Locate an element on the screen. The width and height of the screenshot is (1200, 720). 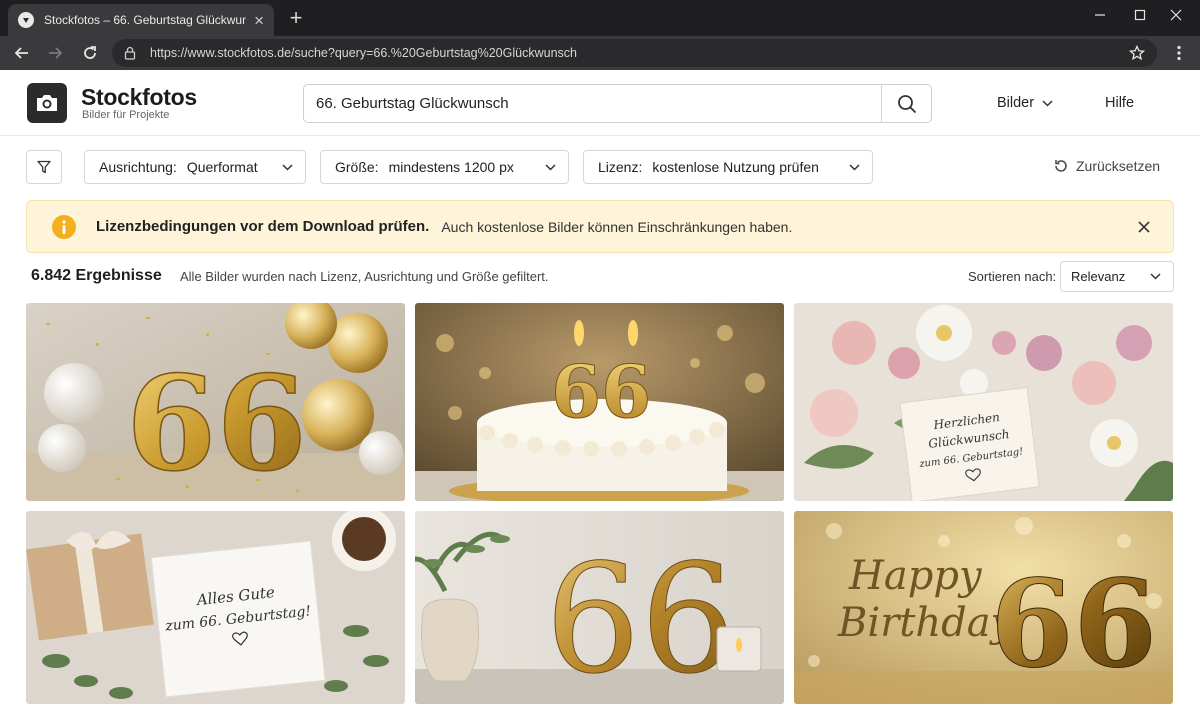
arrow-right-icon is located at coordinates (56, 53).